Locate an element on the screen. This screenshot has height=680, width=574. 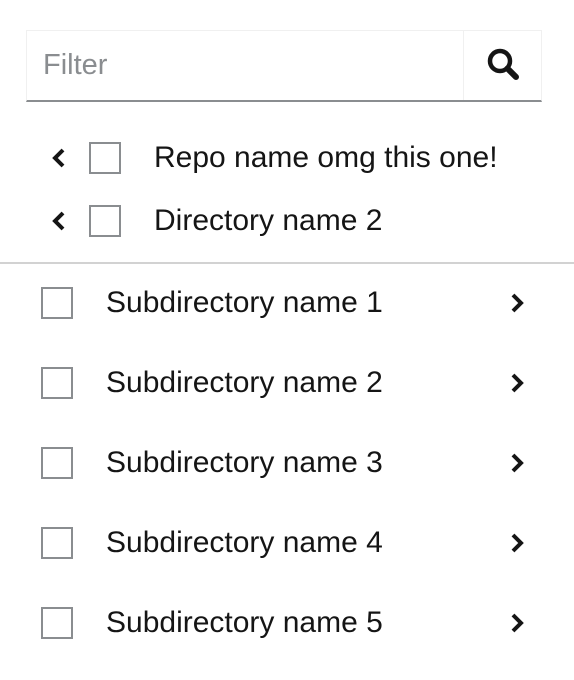
trail-label: Repo name omg this one! is located at coordinates (326, 157).